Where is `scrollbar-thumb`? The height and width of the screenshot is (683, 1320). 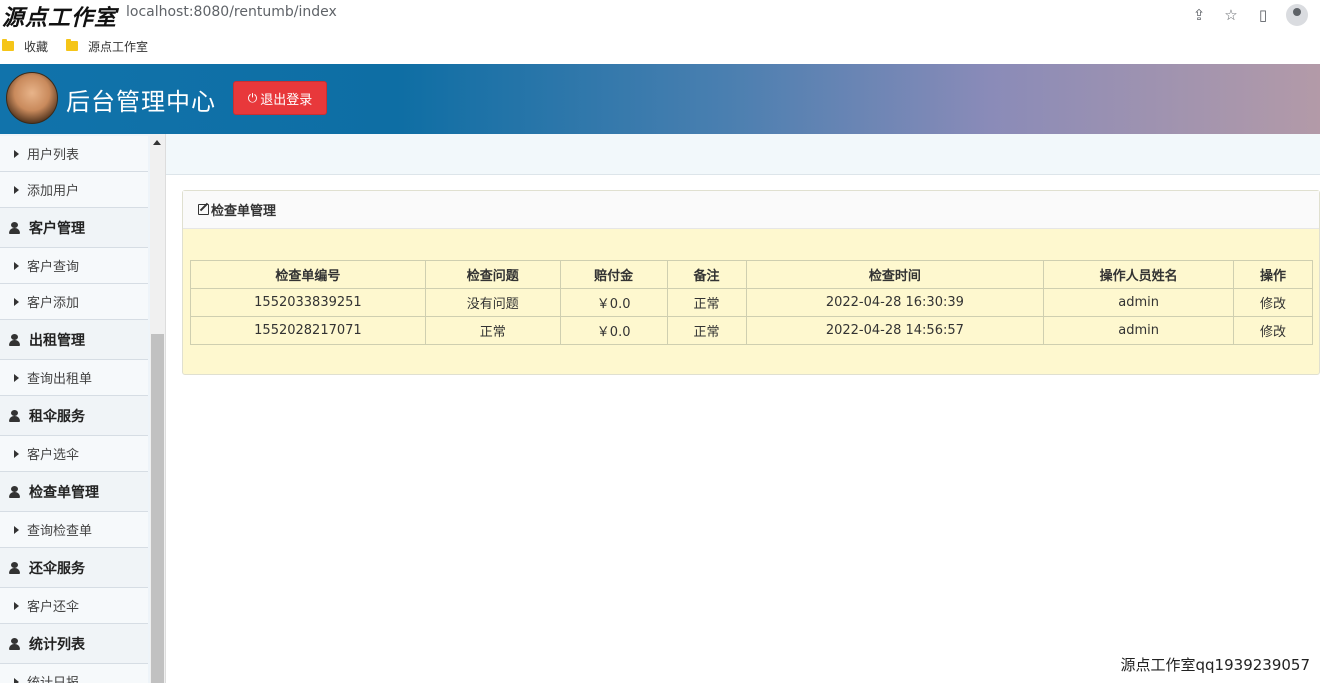
scrollbar-thumb is located at coordinates (157, 508).